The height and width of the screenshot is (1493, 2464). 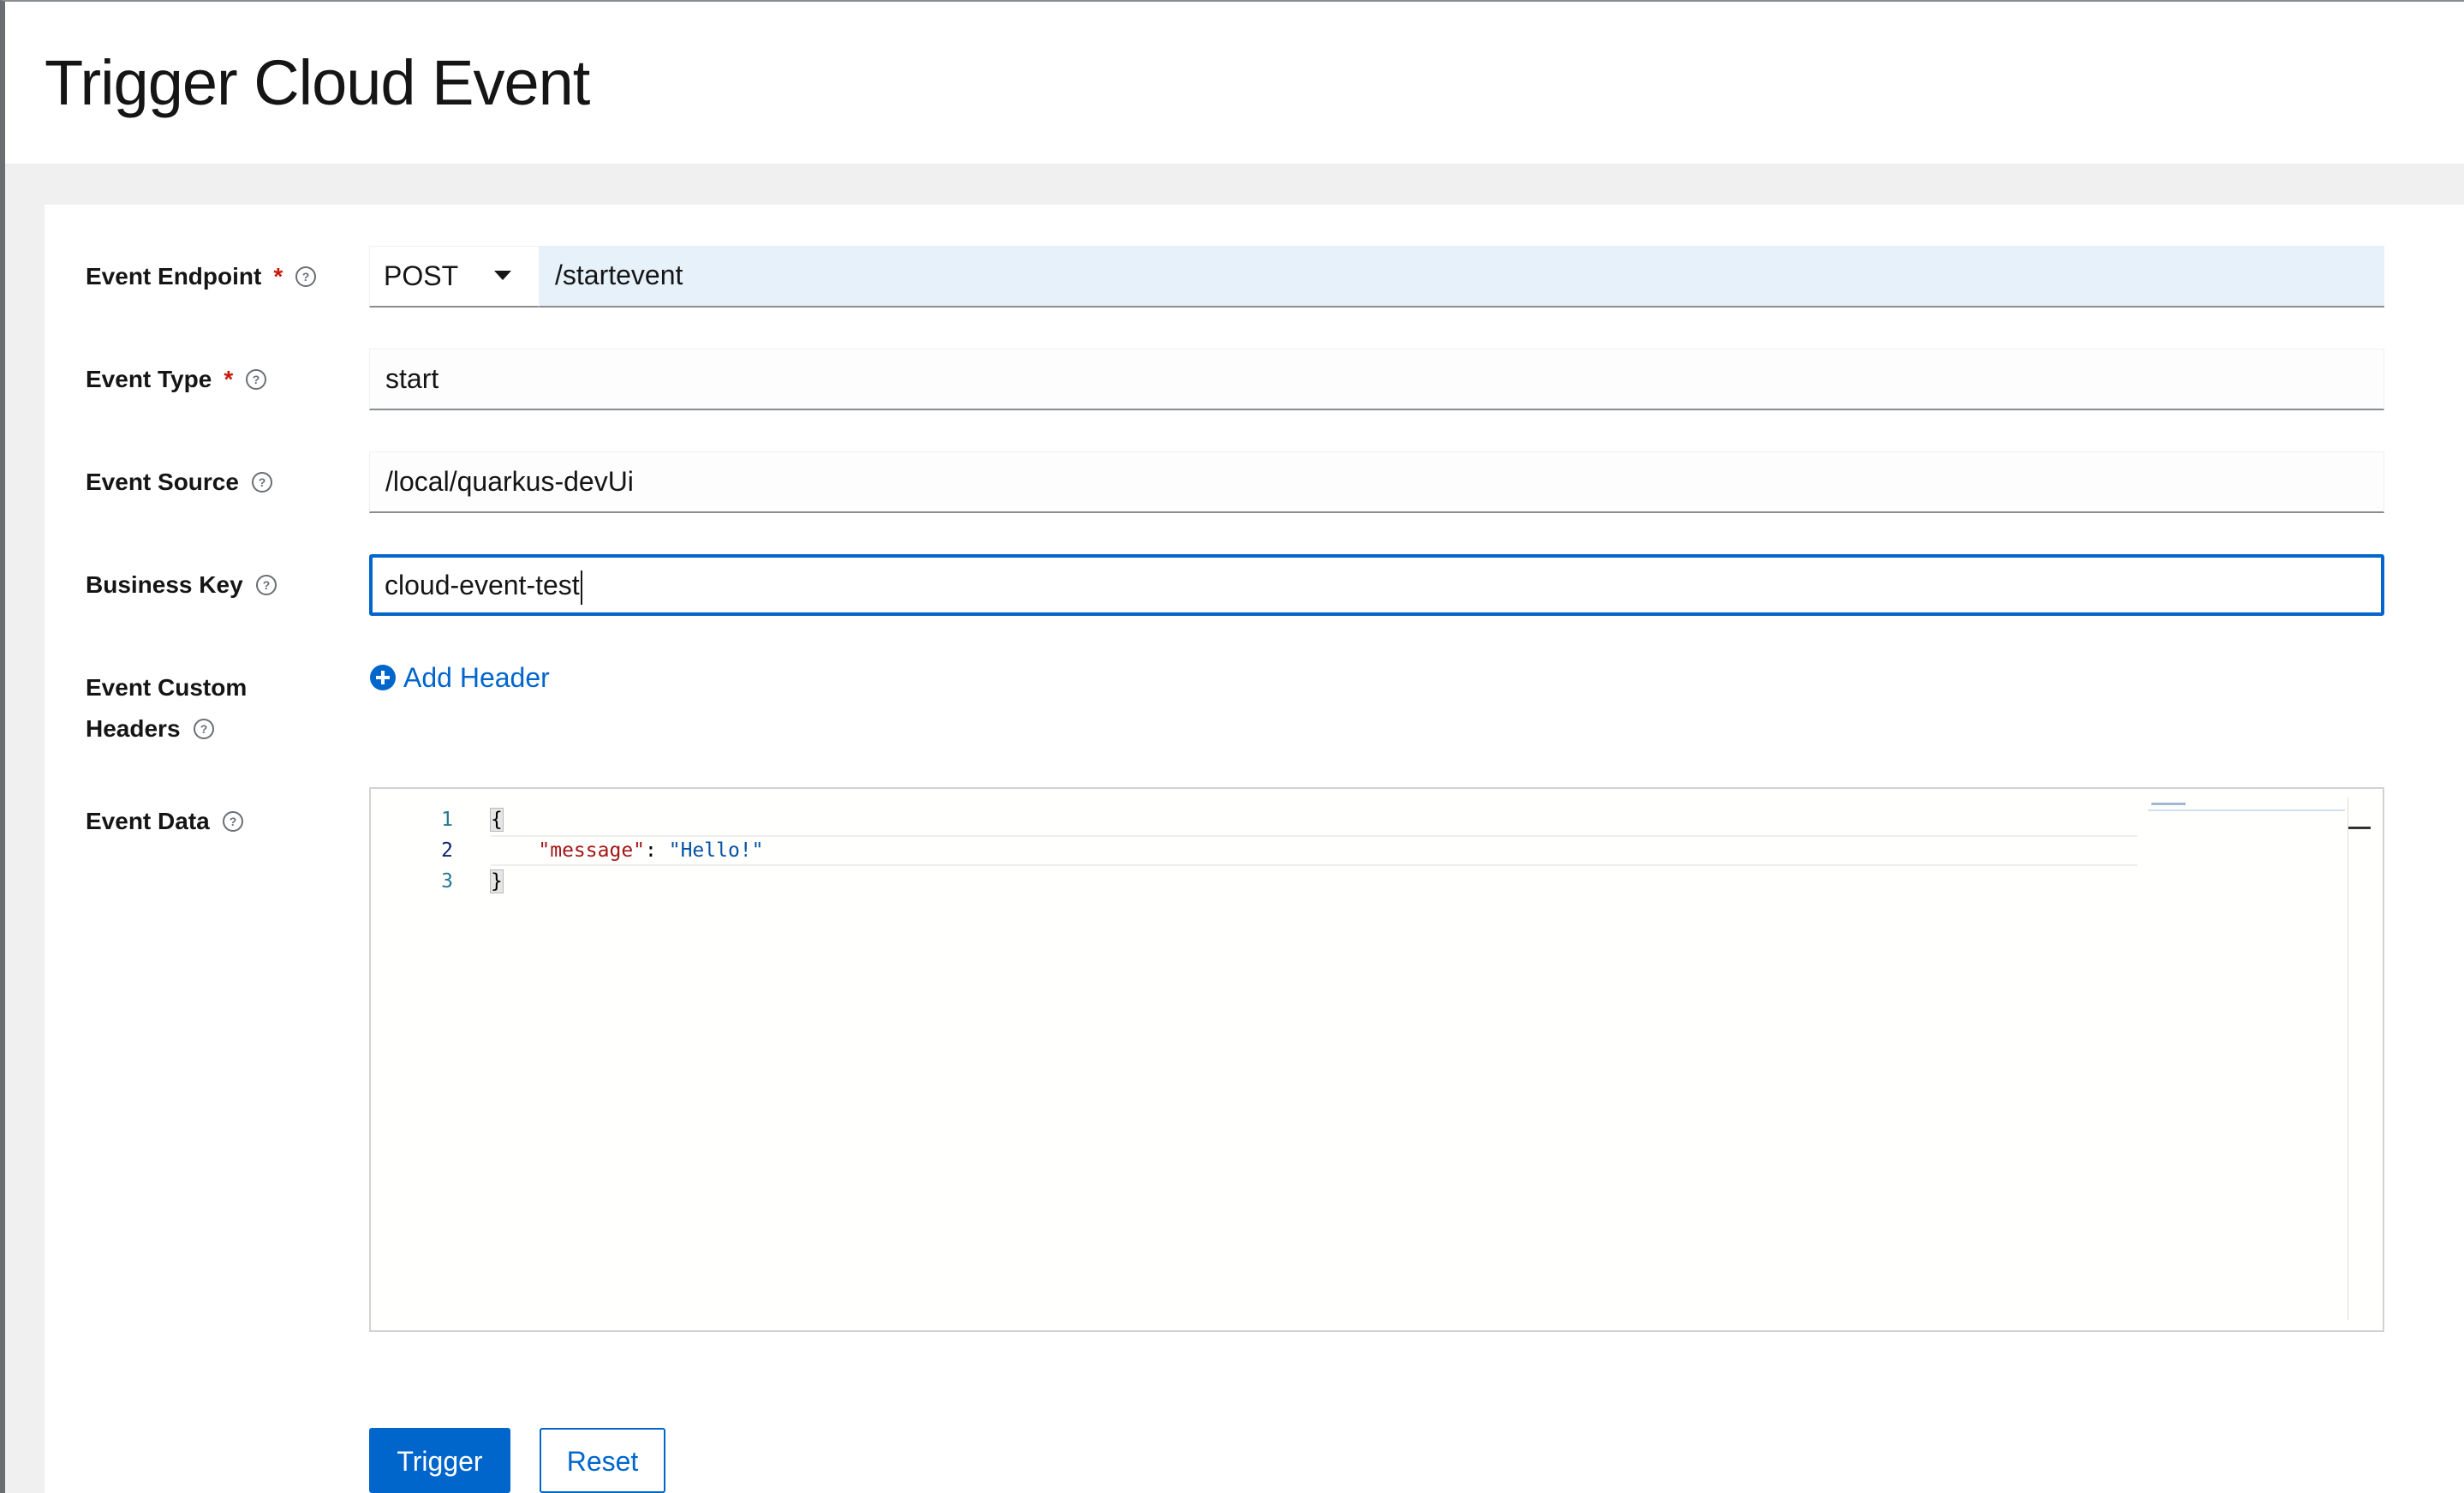 I want to click on line-number: 3, so click(x=447, y=881).